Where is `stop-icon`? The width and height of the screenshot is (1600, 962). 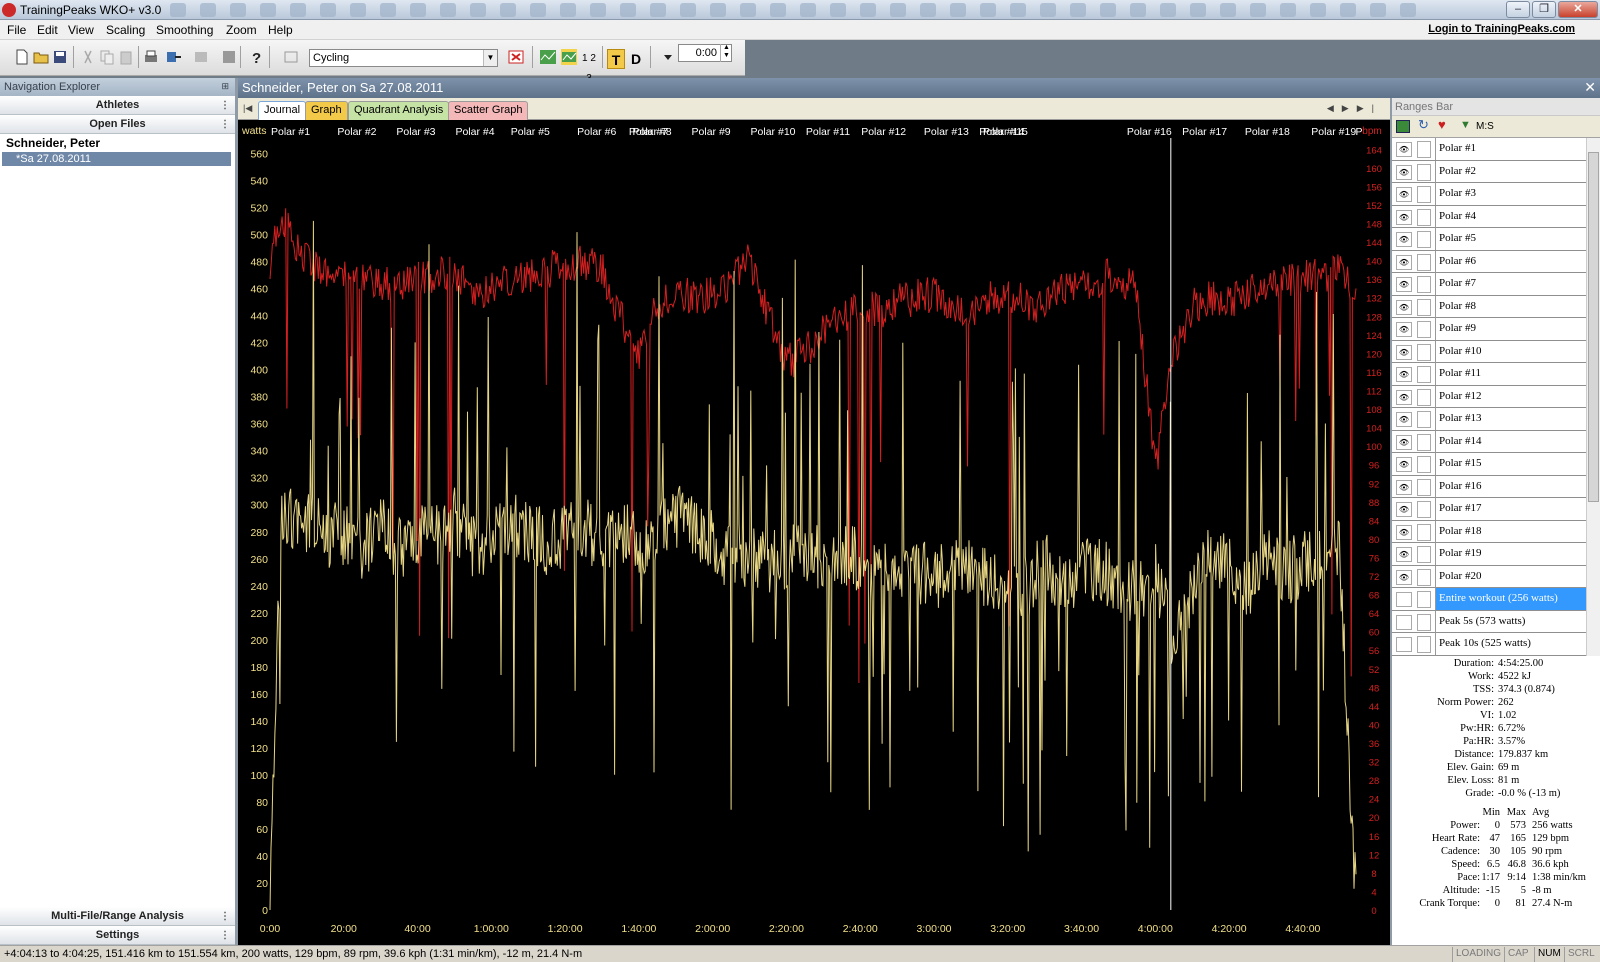 stop-icon is located at coordinates (229, 57).